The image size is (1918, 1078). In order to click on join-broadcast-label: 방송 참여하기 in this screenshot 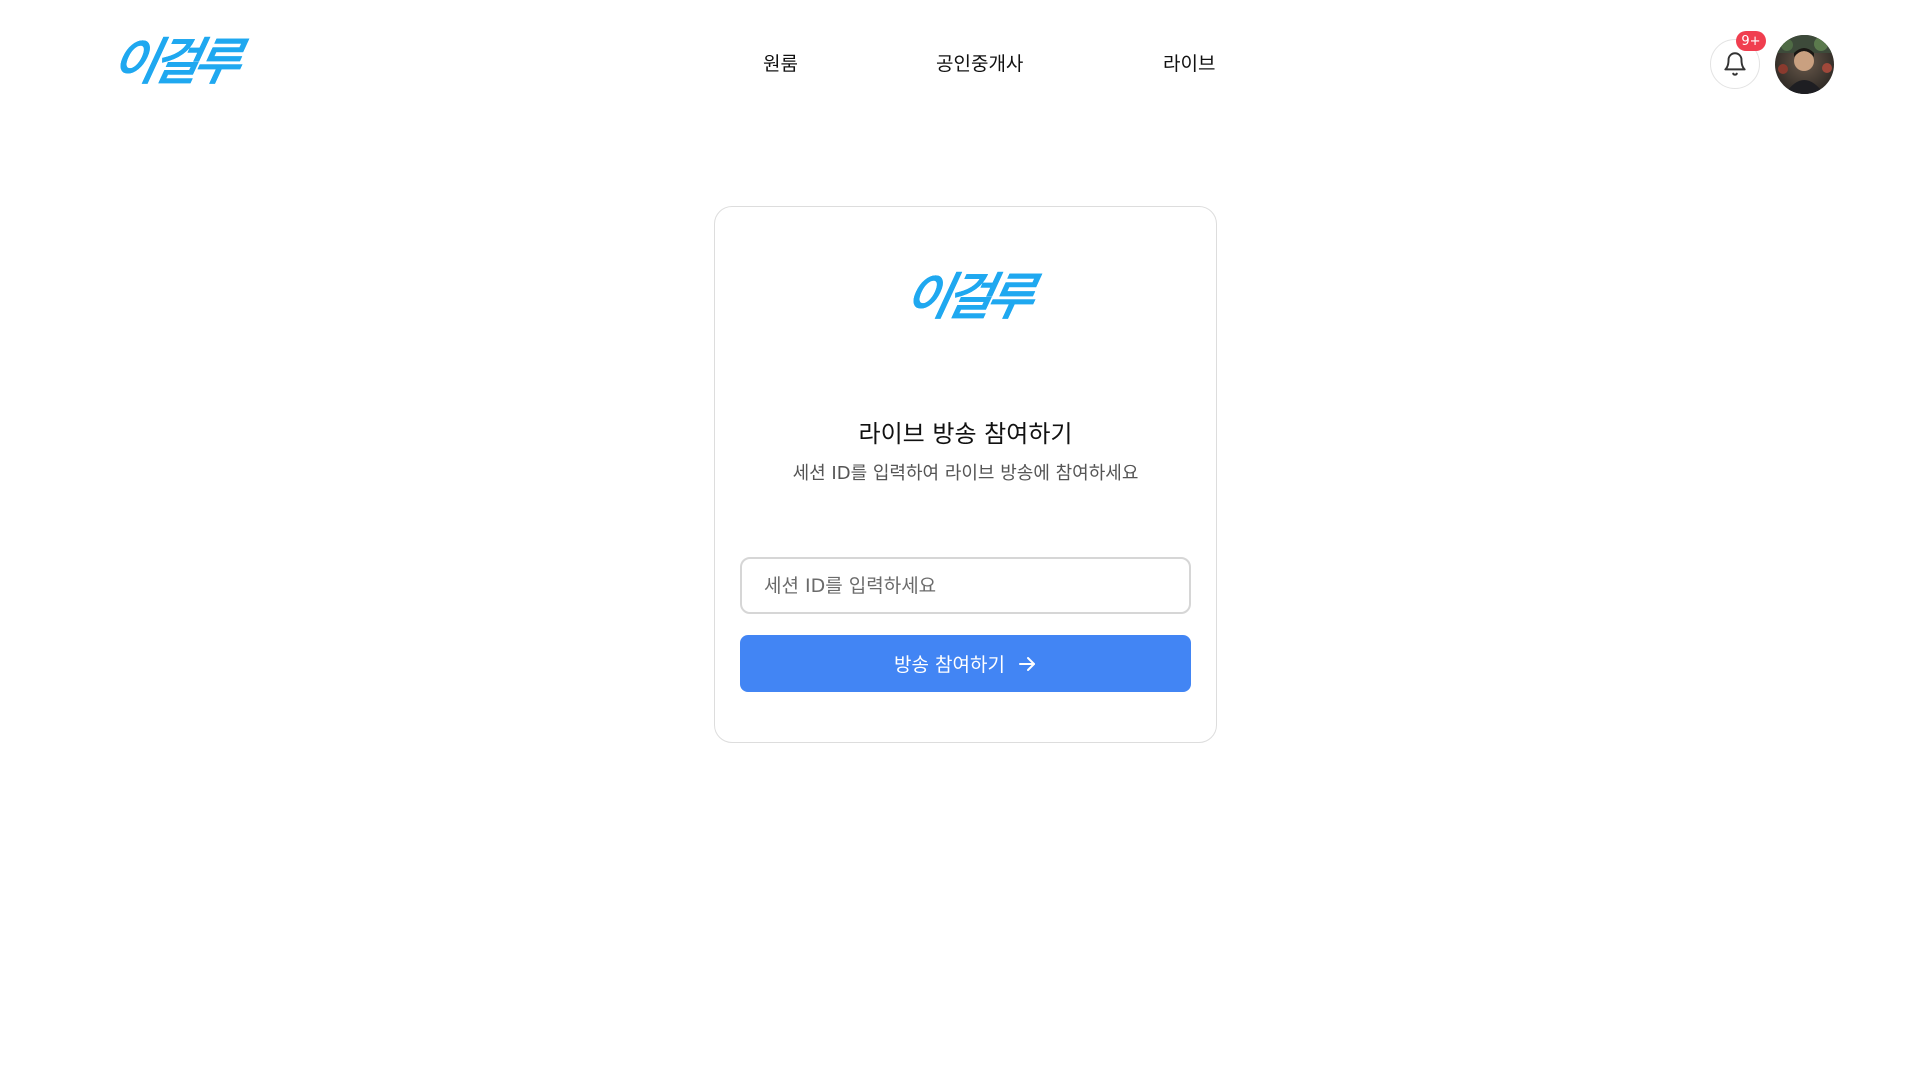, I will do `click(949, 665)`.